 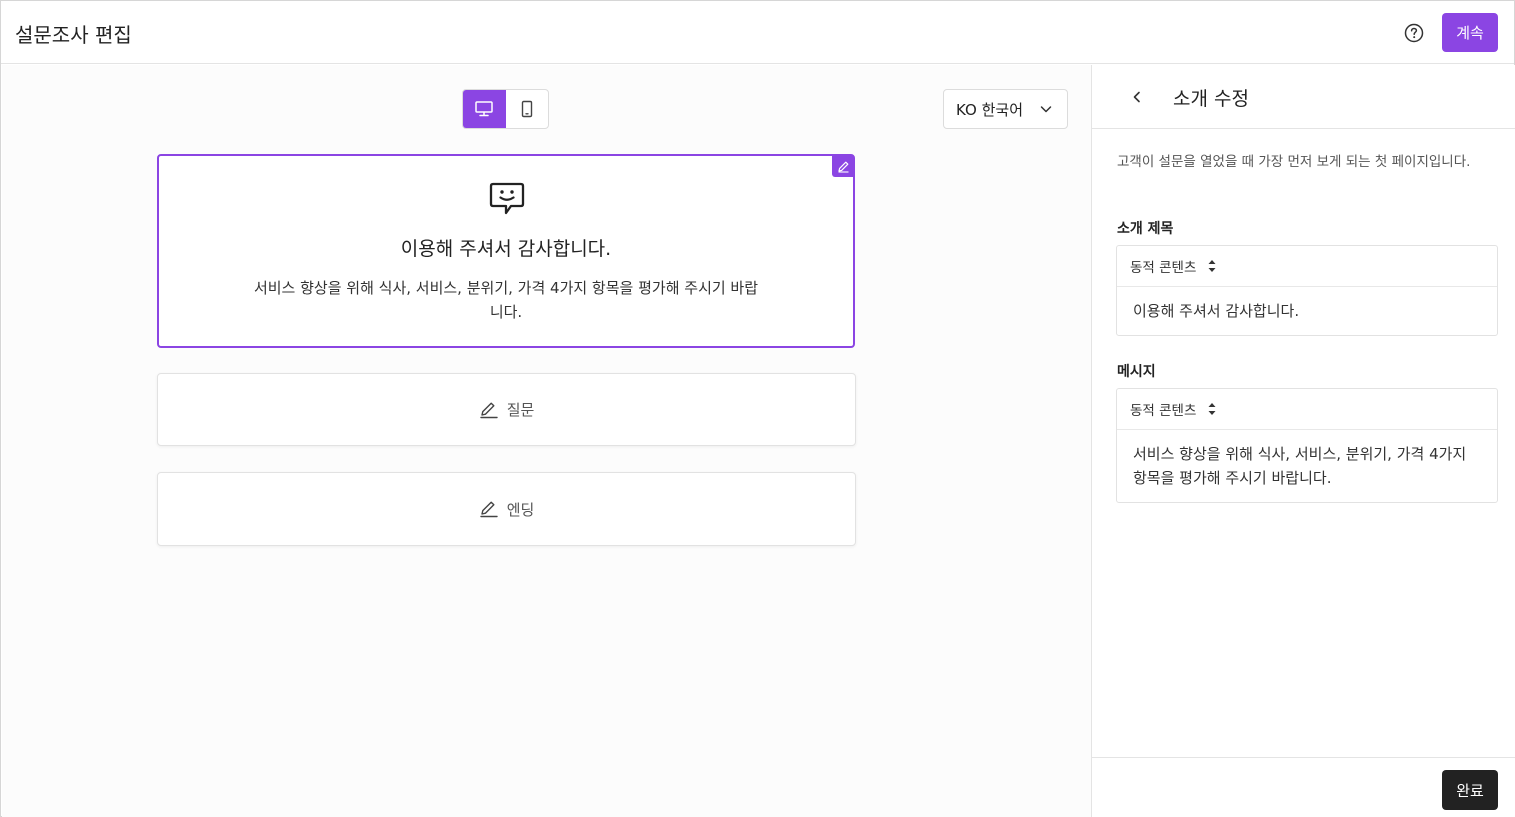 I want to click on phone-icon, so click(x=526, y=109).